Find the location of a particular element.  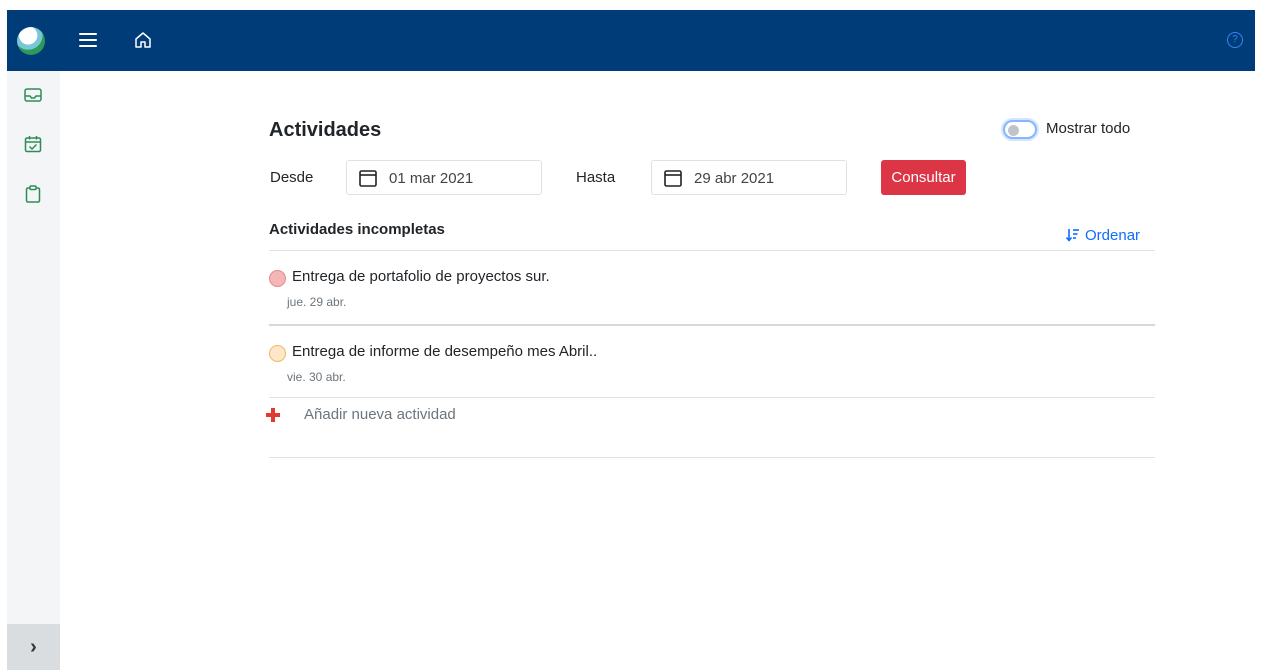

app-logo is located at coordinates (31, 41).